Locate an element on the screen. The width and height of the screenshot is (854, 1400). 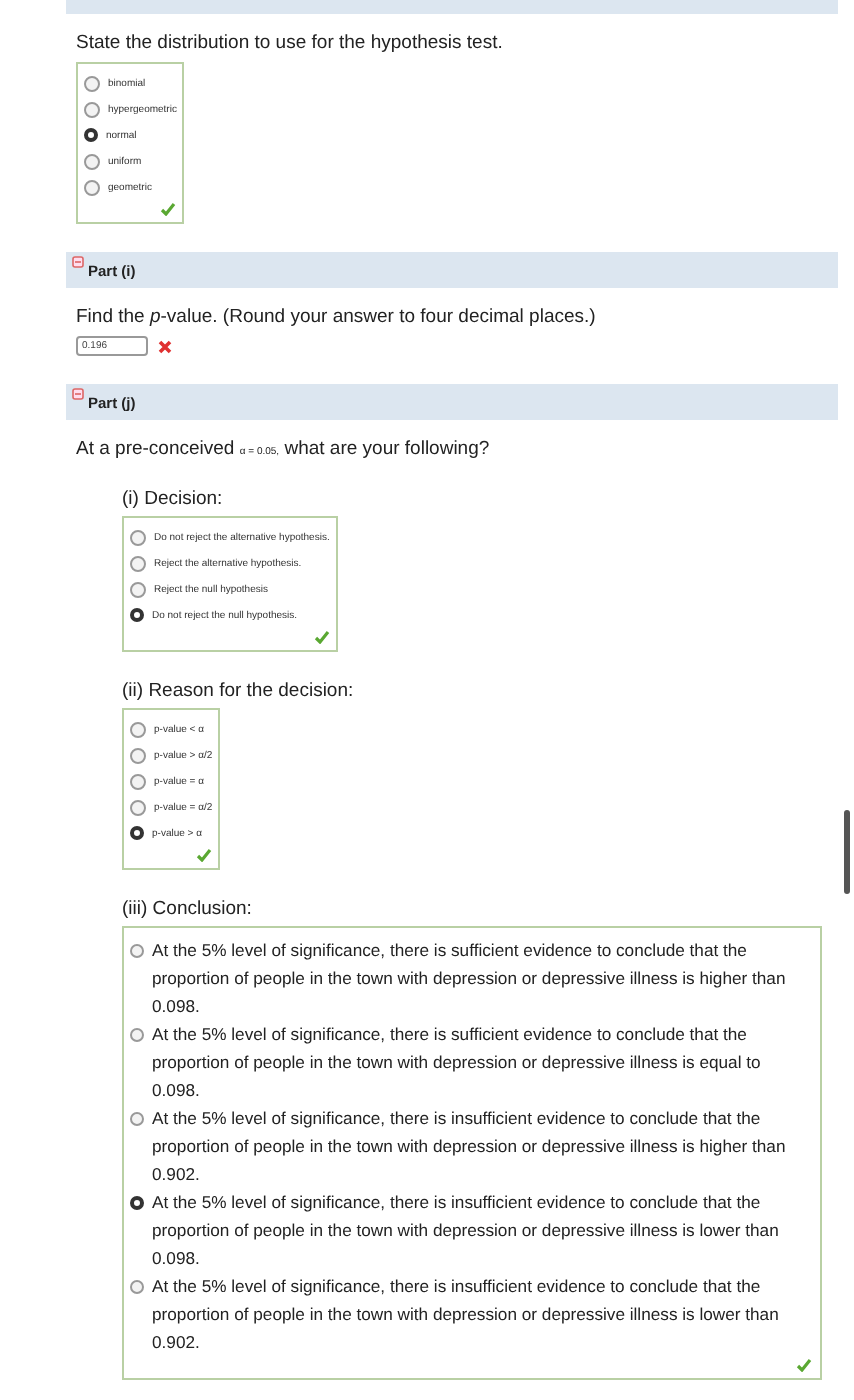
question-text: Find the p-value. (Round your answer to four decimal places.) is located at coordinates (337, 317).